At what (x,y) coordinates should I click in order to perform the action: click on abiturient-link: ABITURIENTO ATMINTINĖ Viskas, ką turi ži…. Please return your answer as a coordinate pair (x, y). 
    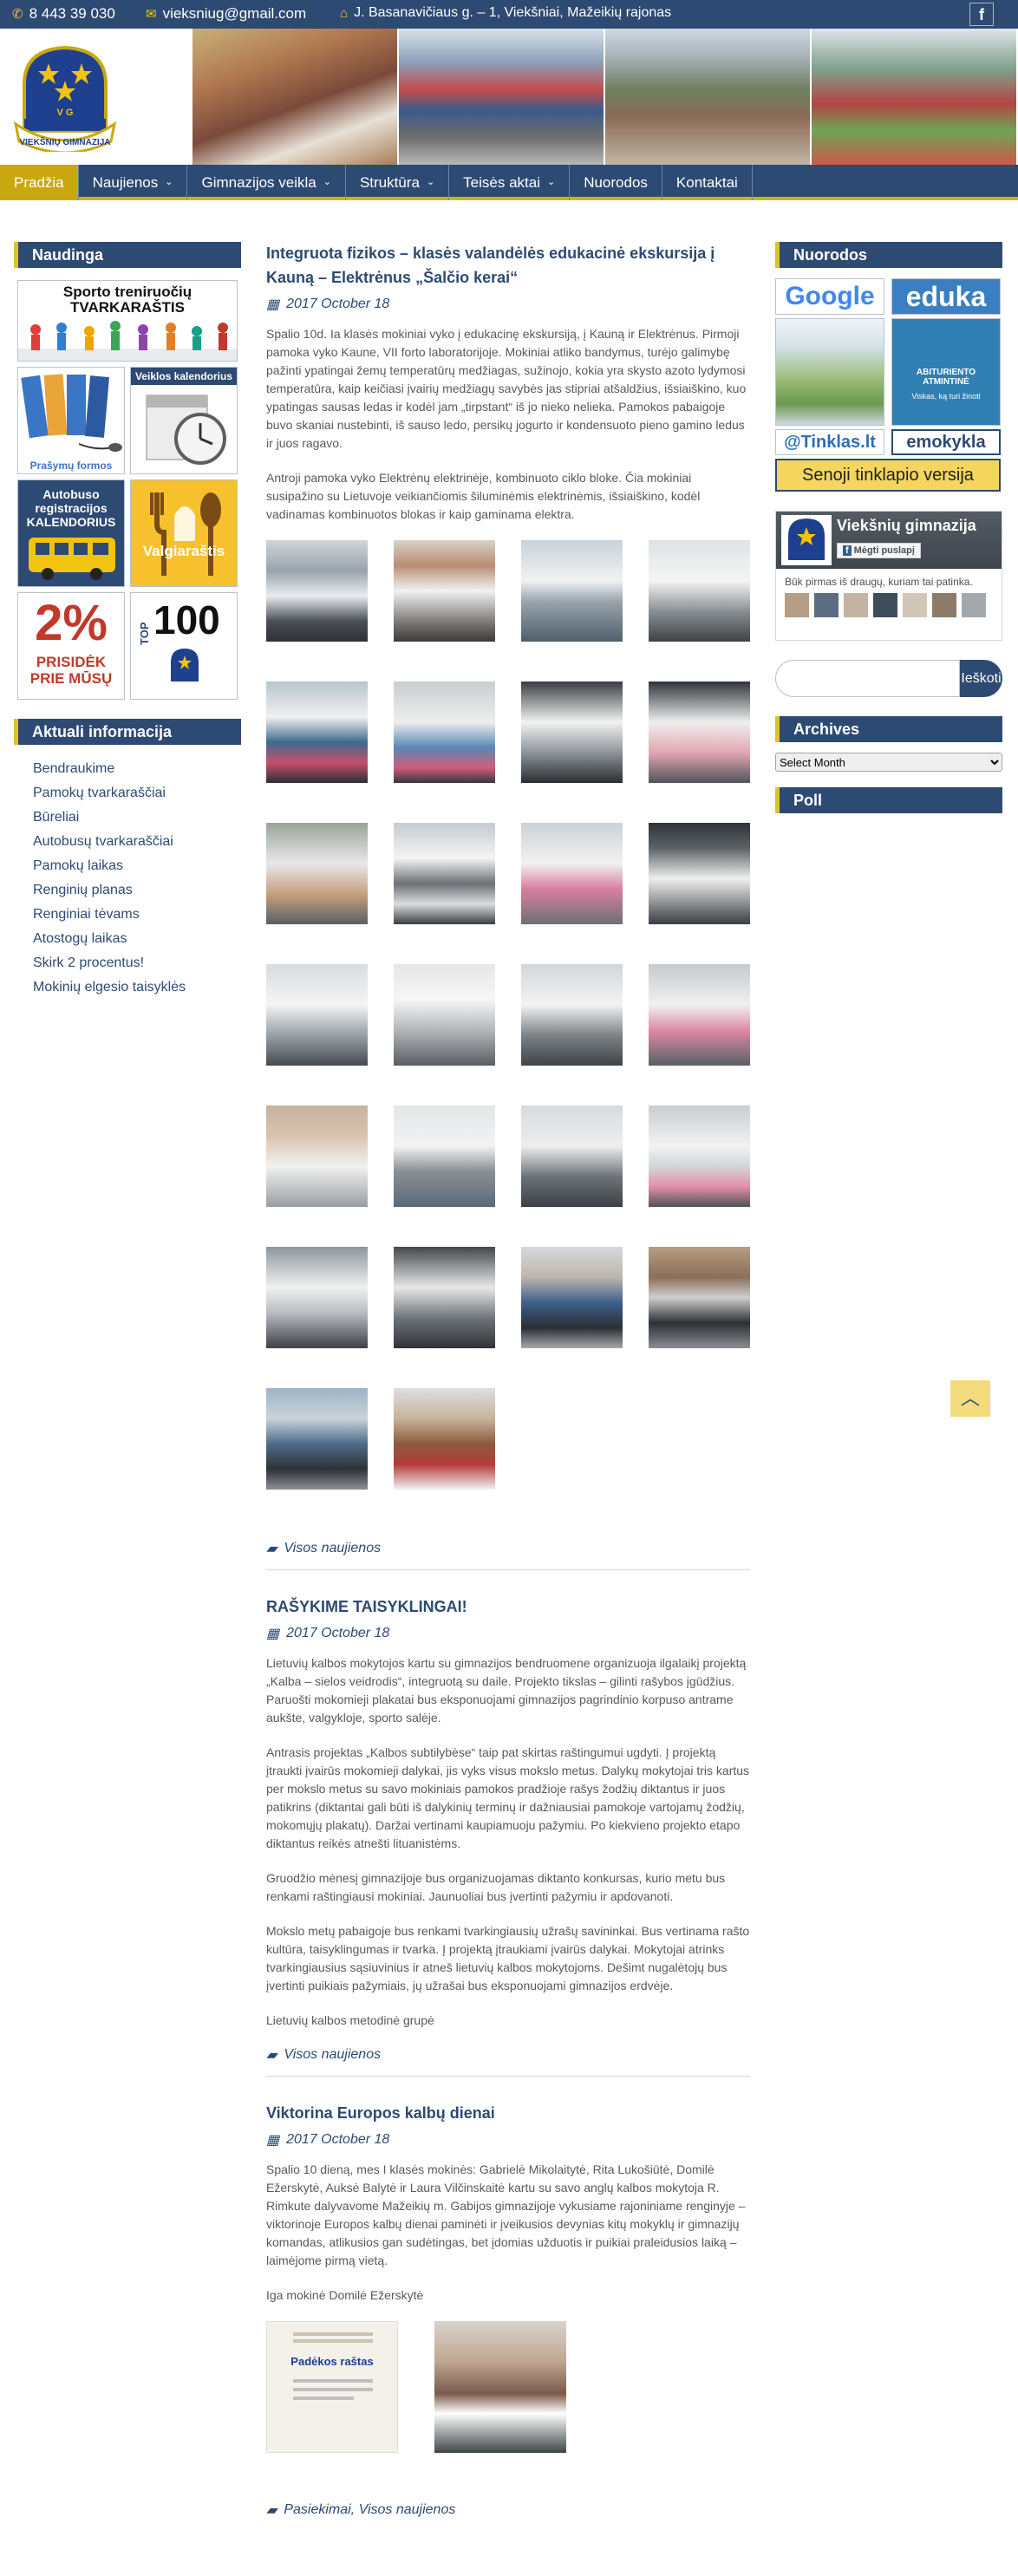
    Looking at the image, I should click on (946, 372).